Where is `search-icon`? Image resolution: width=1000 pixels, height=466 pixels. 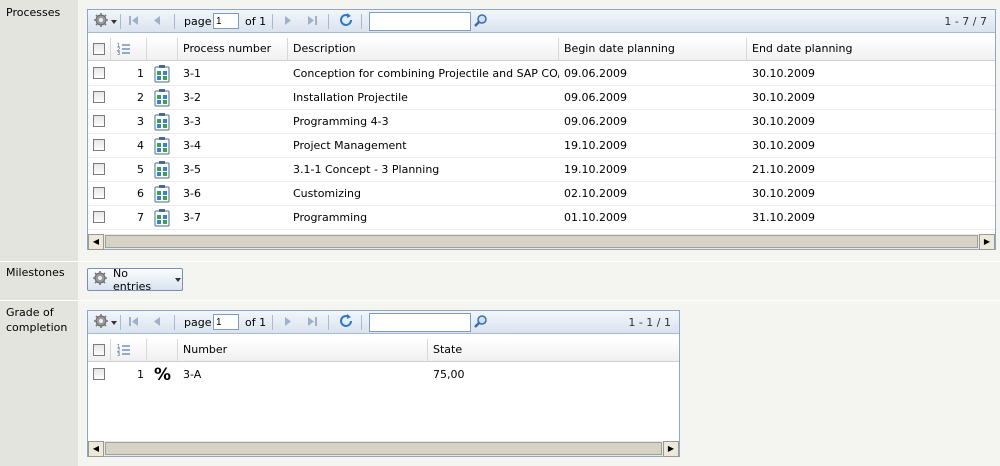 search-icon is located at coordinates (480, 21).